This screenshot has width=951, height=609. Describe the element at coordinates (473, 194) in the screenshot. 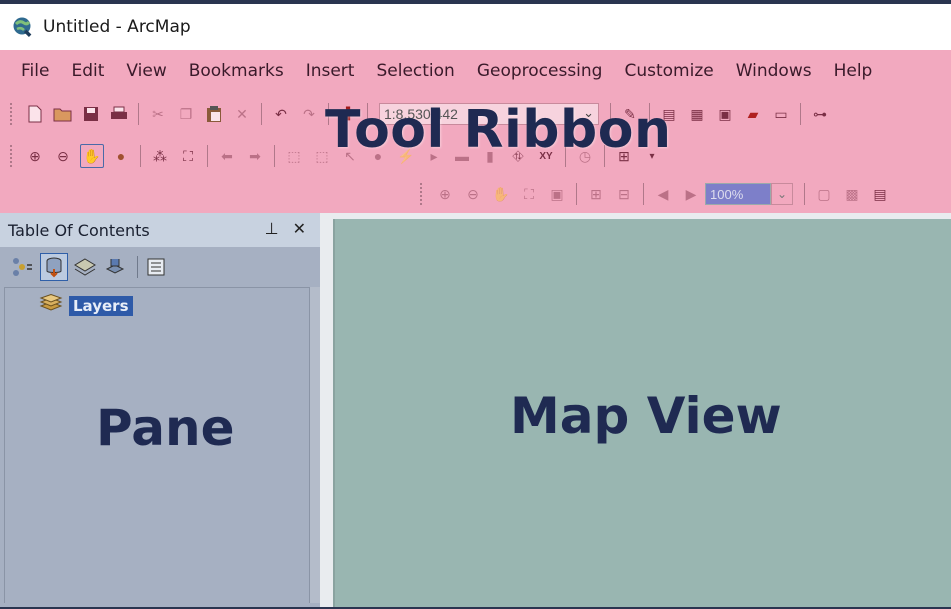

I see `layout-zoom-out-icon: ⊖` at that location.